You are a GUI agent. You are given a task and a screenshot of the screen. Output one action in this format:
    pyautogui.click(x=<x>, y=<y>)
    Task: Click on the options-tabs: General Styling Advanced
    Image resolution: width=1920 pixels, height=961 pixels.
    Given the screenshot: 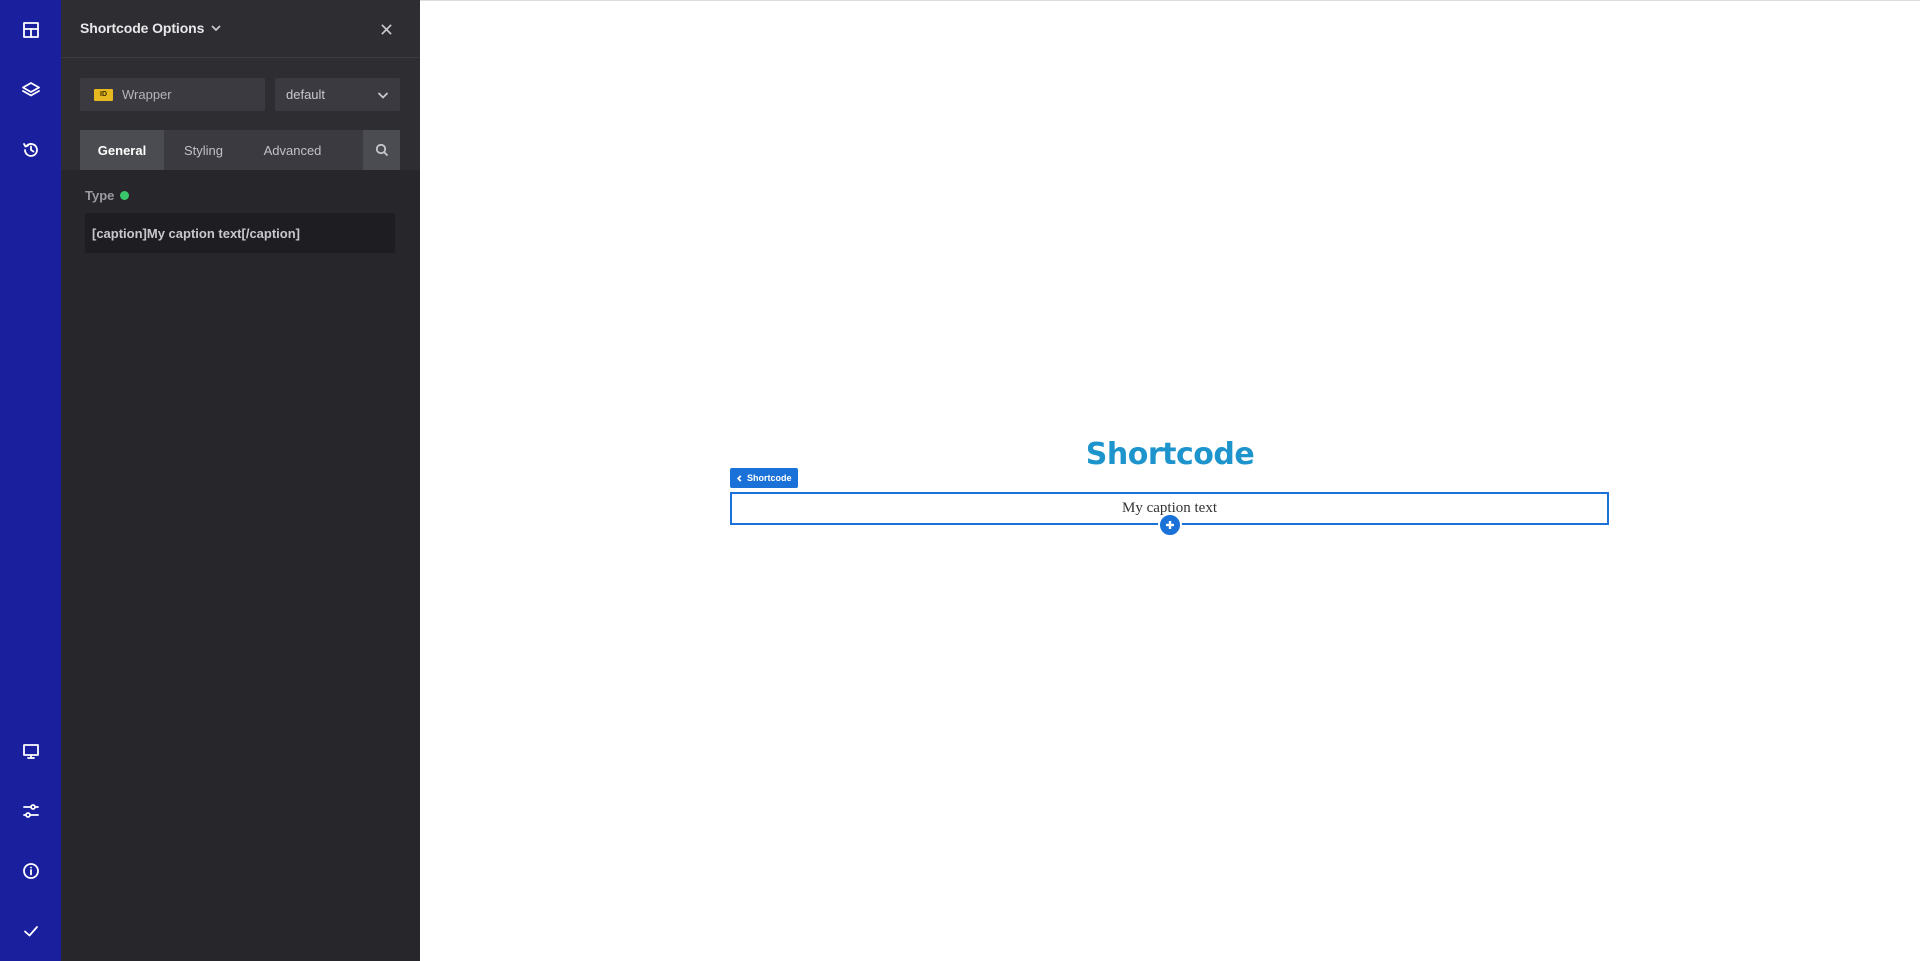 What is the action you would take?
    pyautogui.click(x=240, y=150)
    